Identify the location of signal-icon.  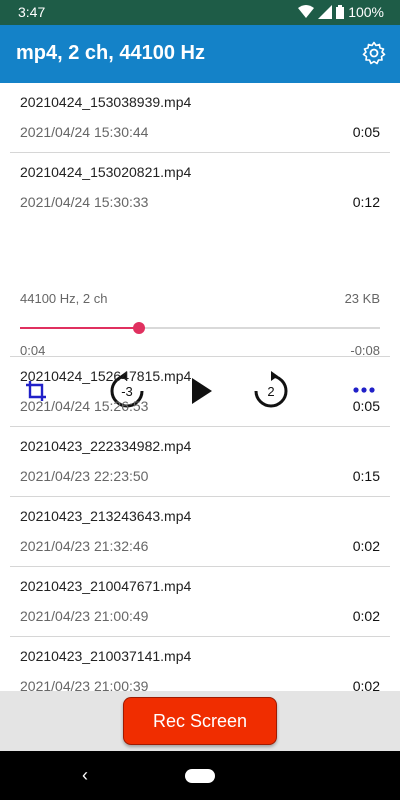
(325, 12).